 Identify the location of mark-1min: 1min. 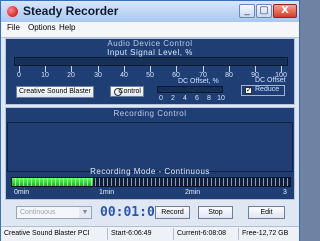
(107, 192).